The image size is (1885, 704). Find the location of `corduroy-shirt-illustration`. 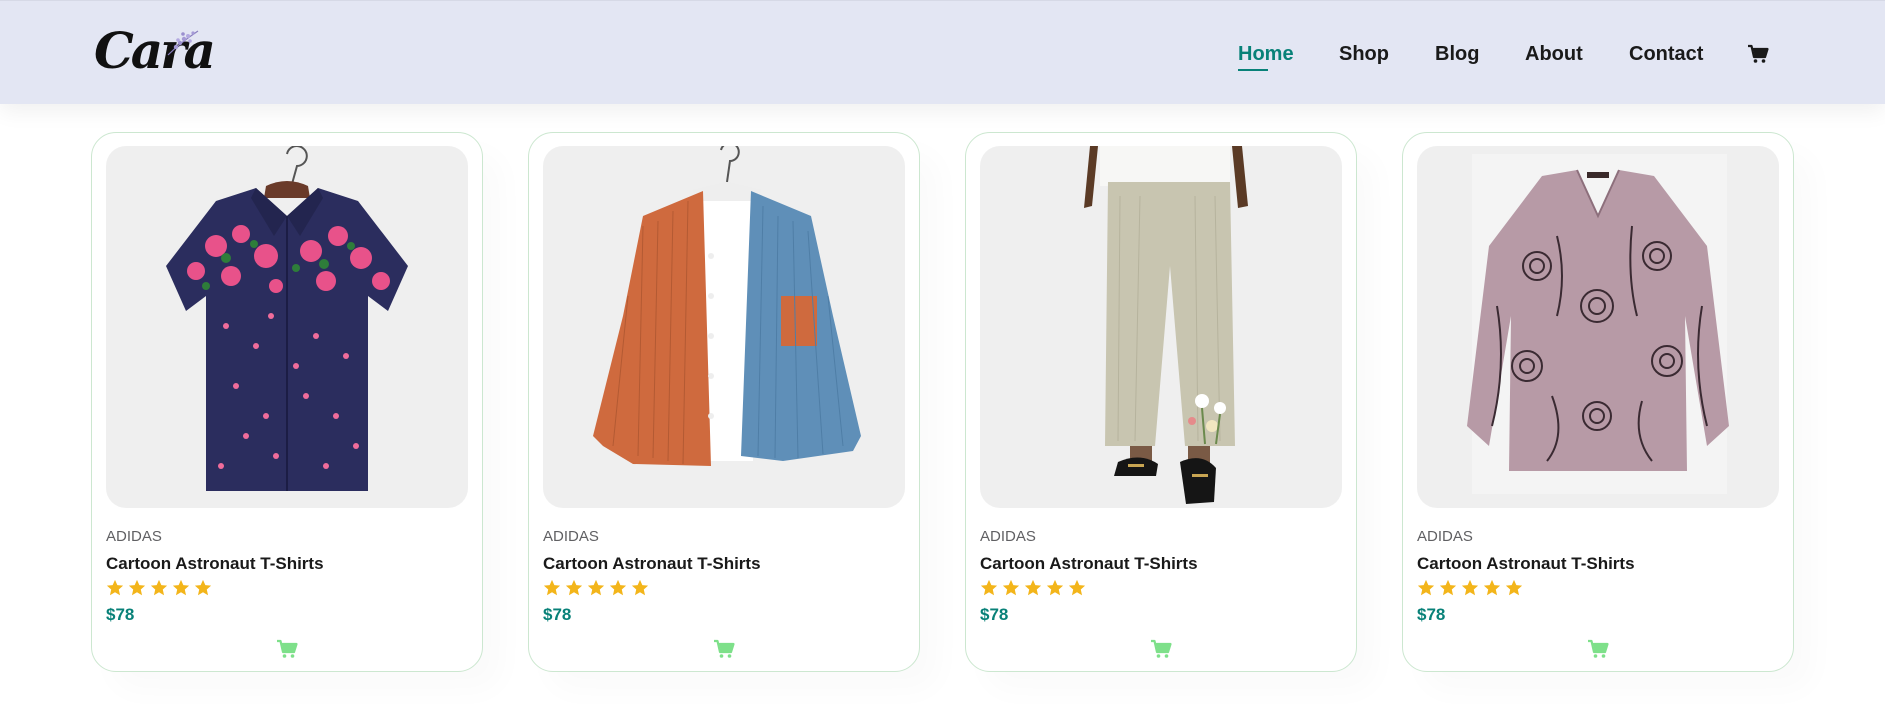

corduroy-shirt-illustration is located at coordinates (727, 306).